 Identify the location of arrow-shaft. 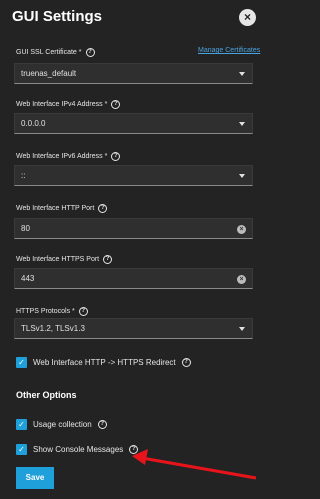
(199, 468).